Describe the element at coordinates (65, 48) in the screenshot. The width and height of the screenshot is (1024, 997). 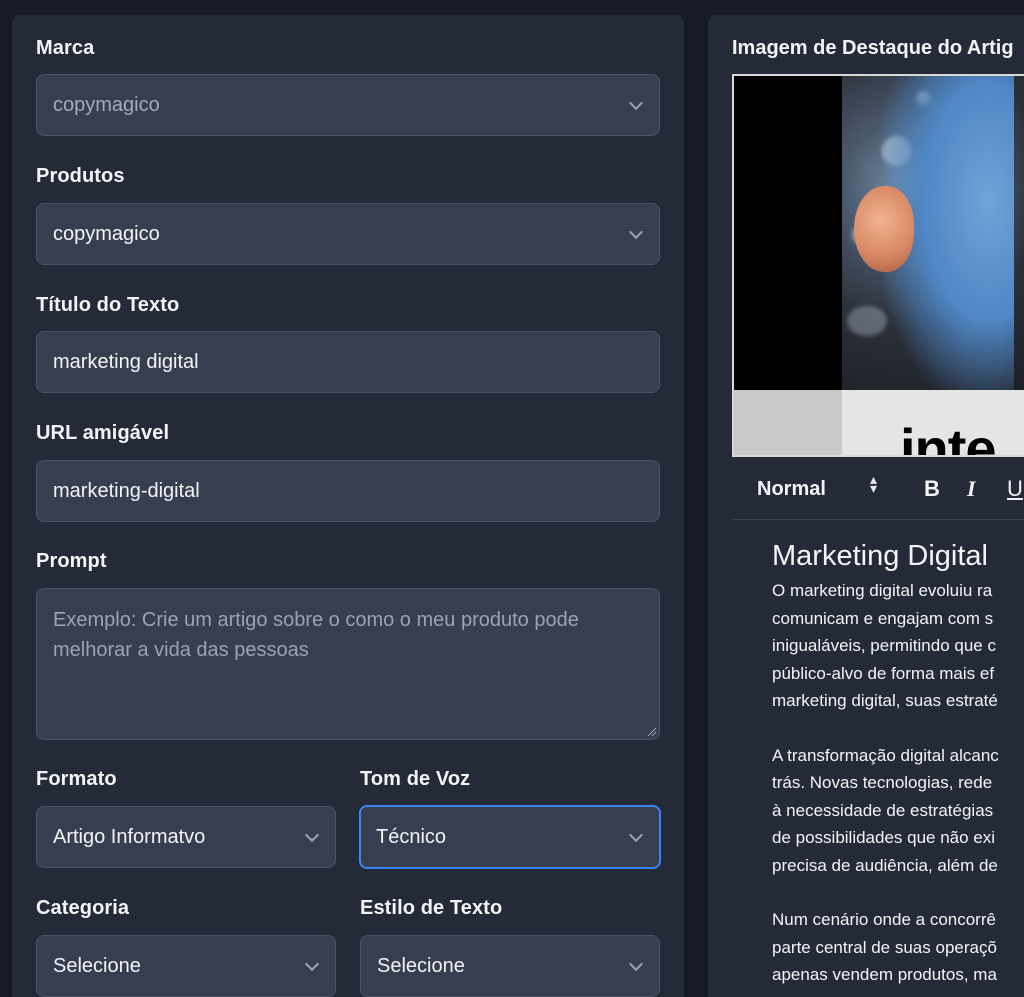
I see `marca-label: Marca` at that location.